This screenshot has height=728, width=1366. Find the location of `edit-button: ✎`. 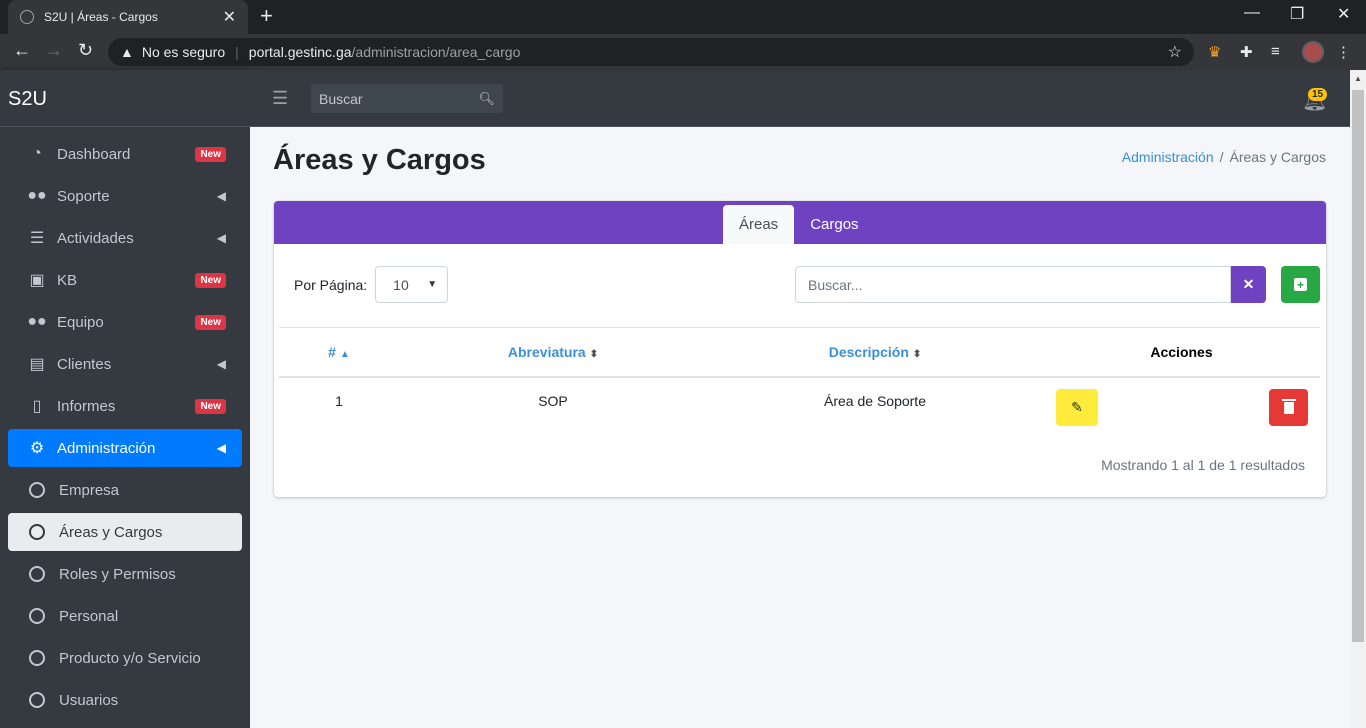

edit-button: ✎ is located at coordinates (1077, 407).